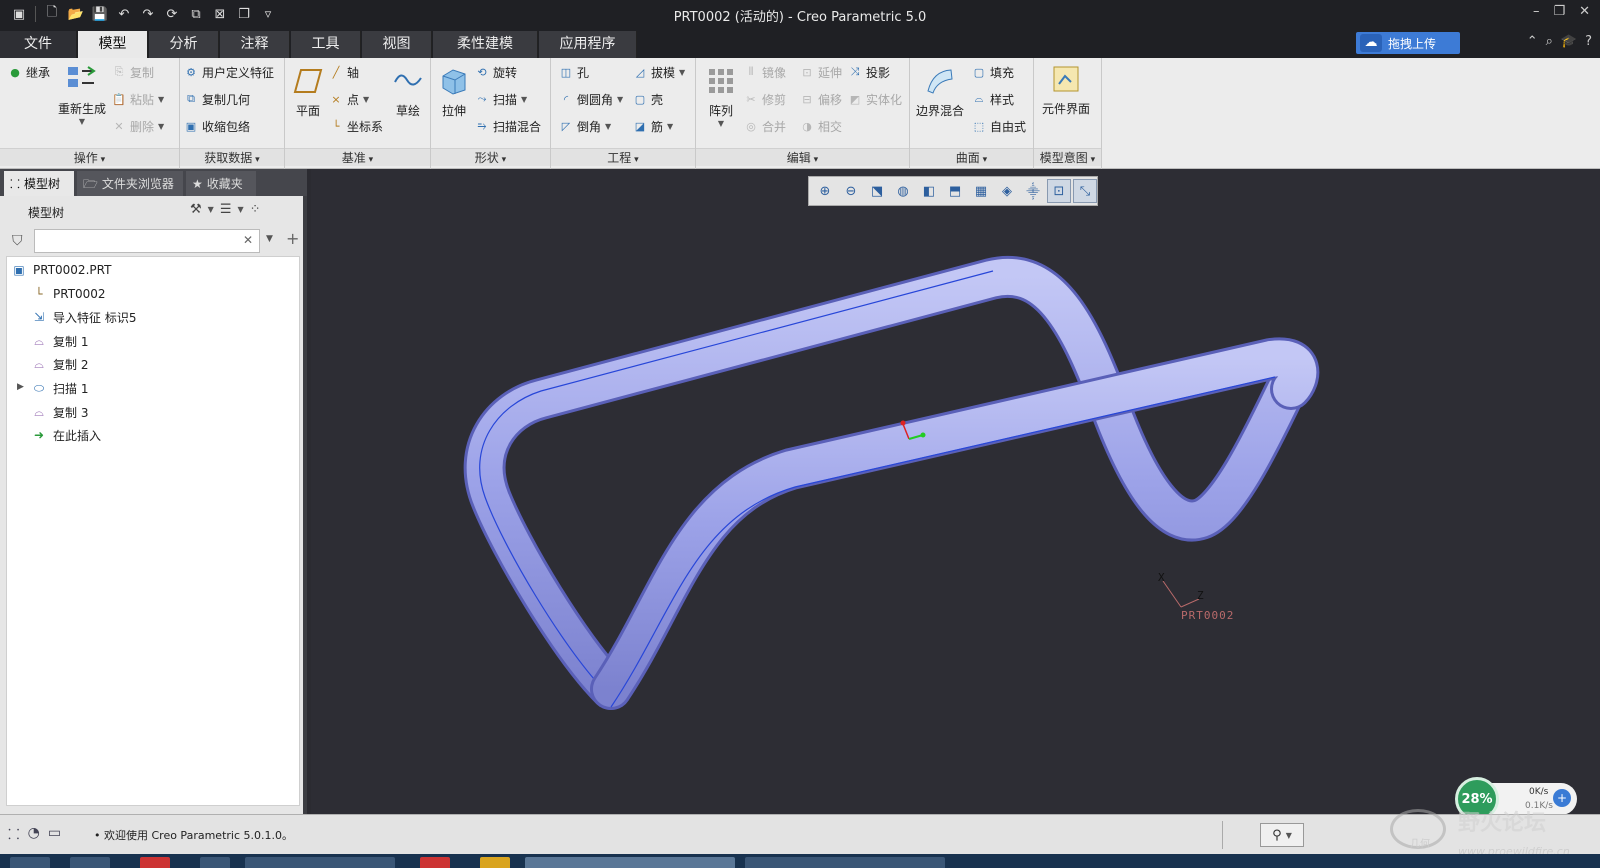 This screenshot has height=868, width=1600. I want to click on tree-node-copy-2: ⌓ 复制 2, so click(59, 364).